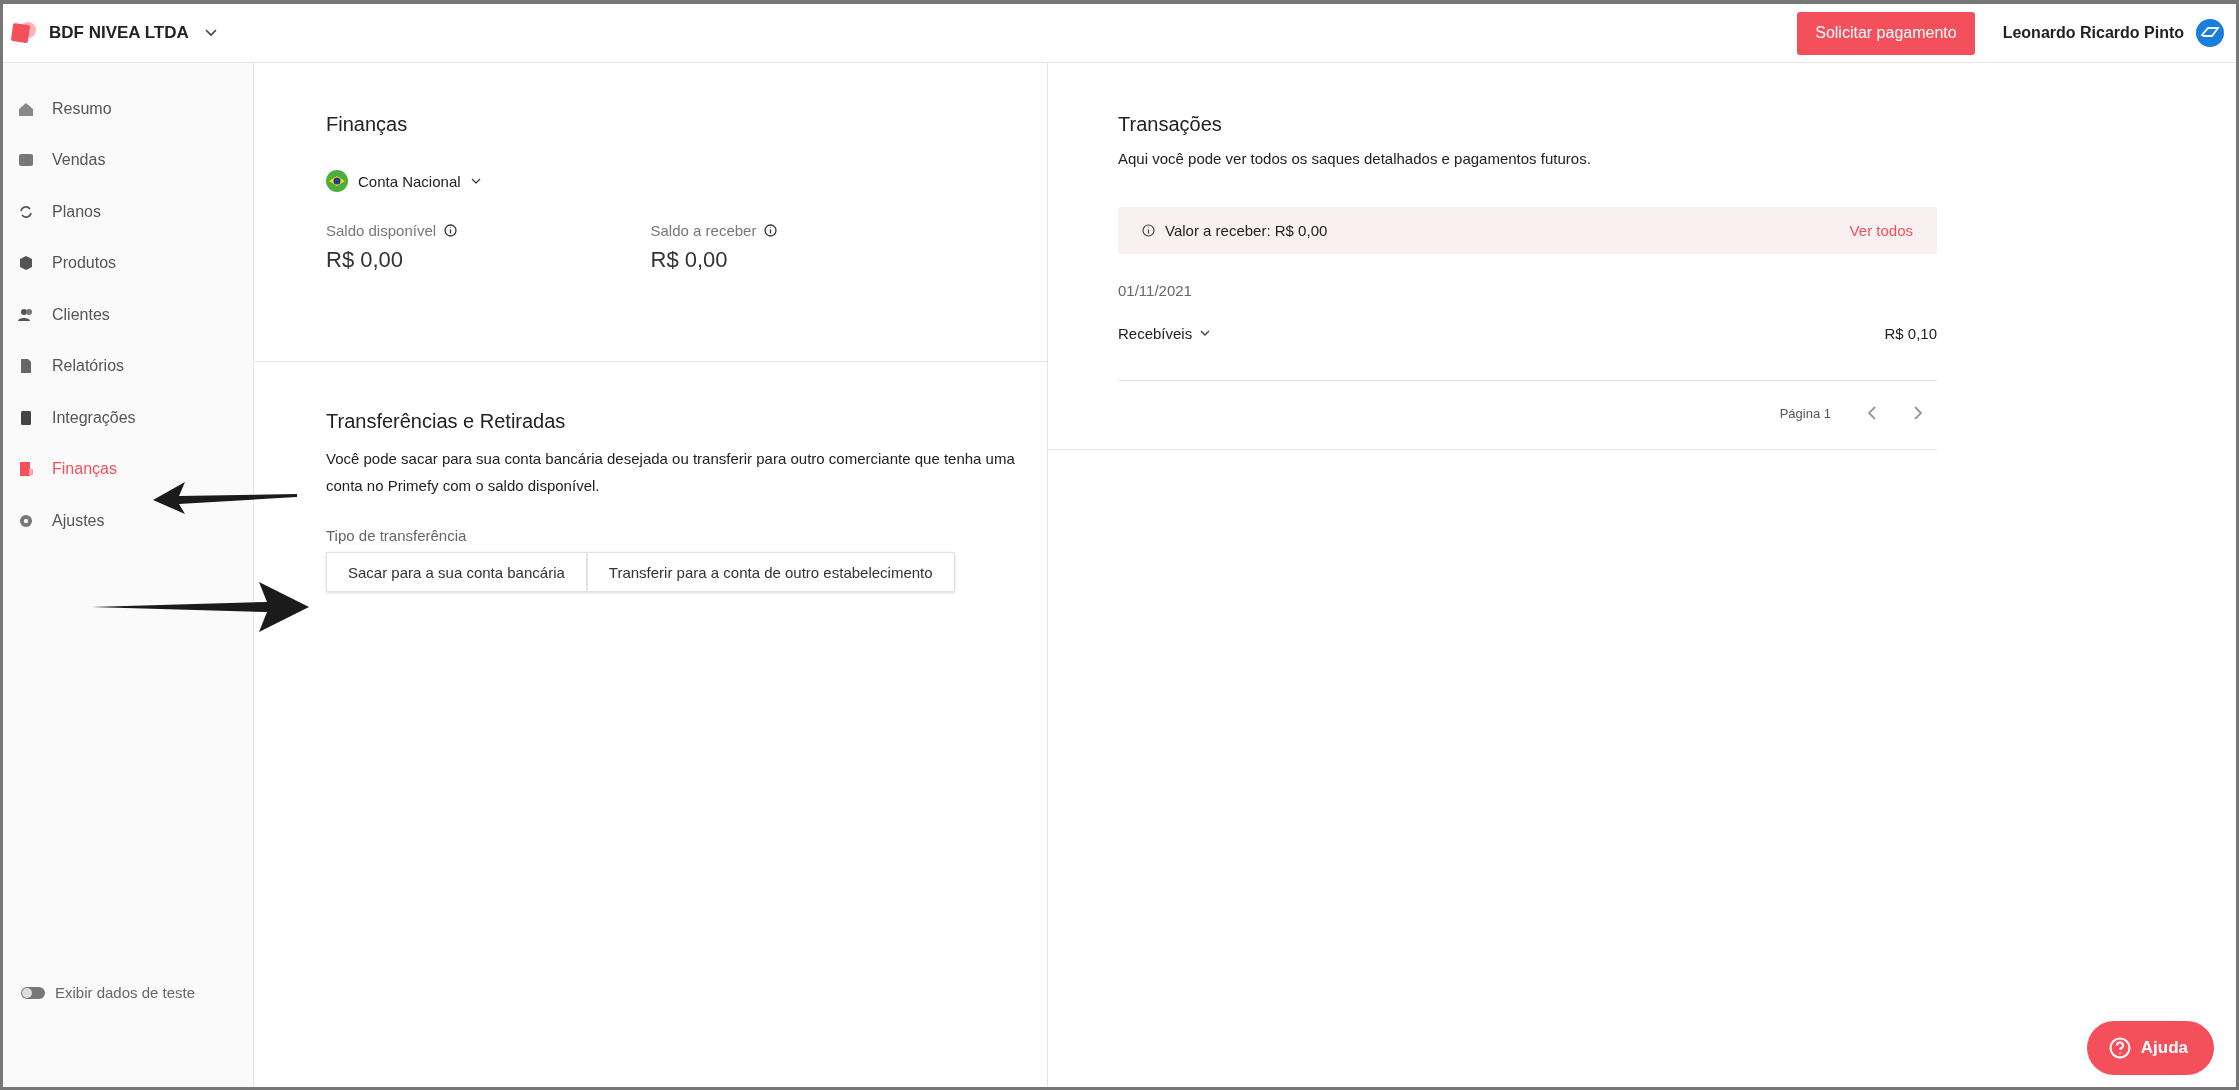 This screenshot has height=1090, width=2239. What do you see at coordinates (1355, 158) in the screenshot?
I see `section-description: Aqui você pode ver todos os saques detalhados e pagamentos futuros.` at bounding box center [1355, 158].